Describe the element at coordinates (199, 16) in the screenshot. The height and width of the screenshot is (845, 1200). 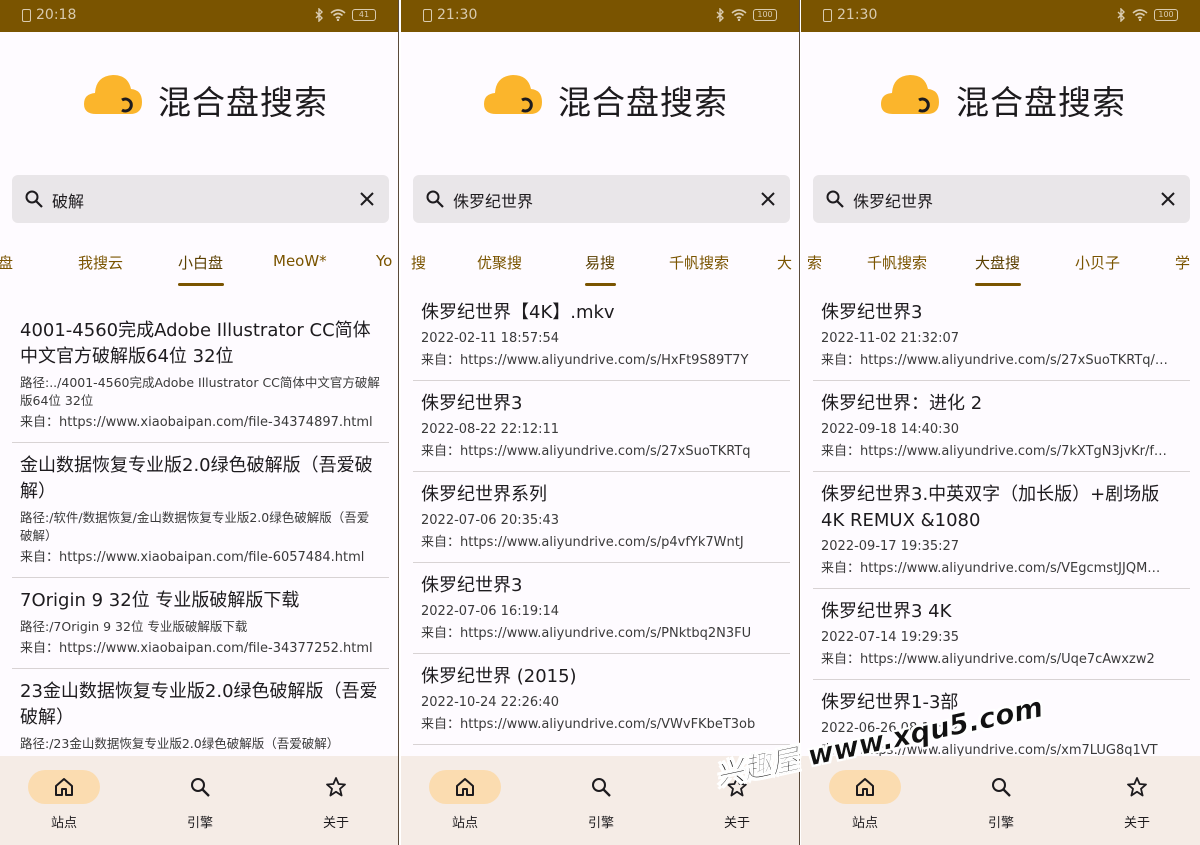
I see `status-bar: 20:18 41` at that location.